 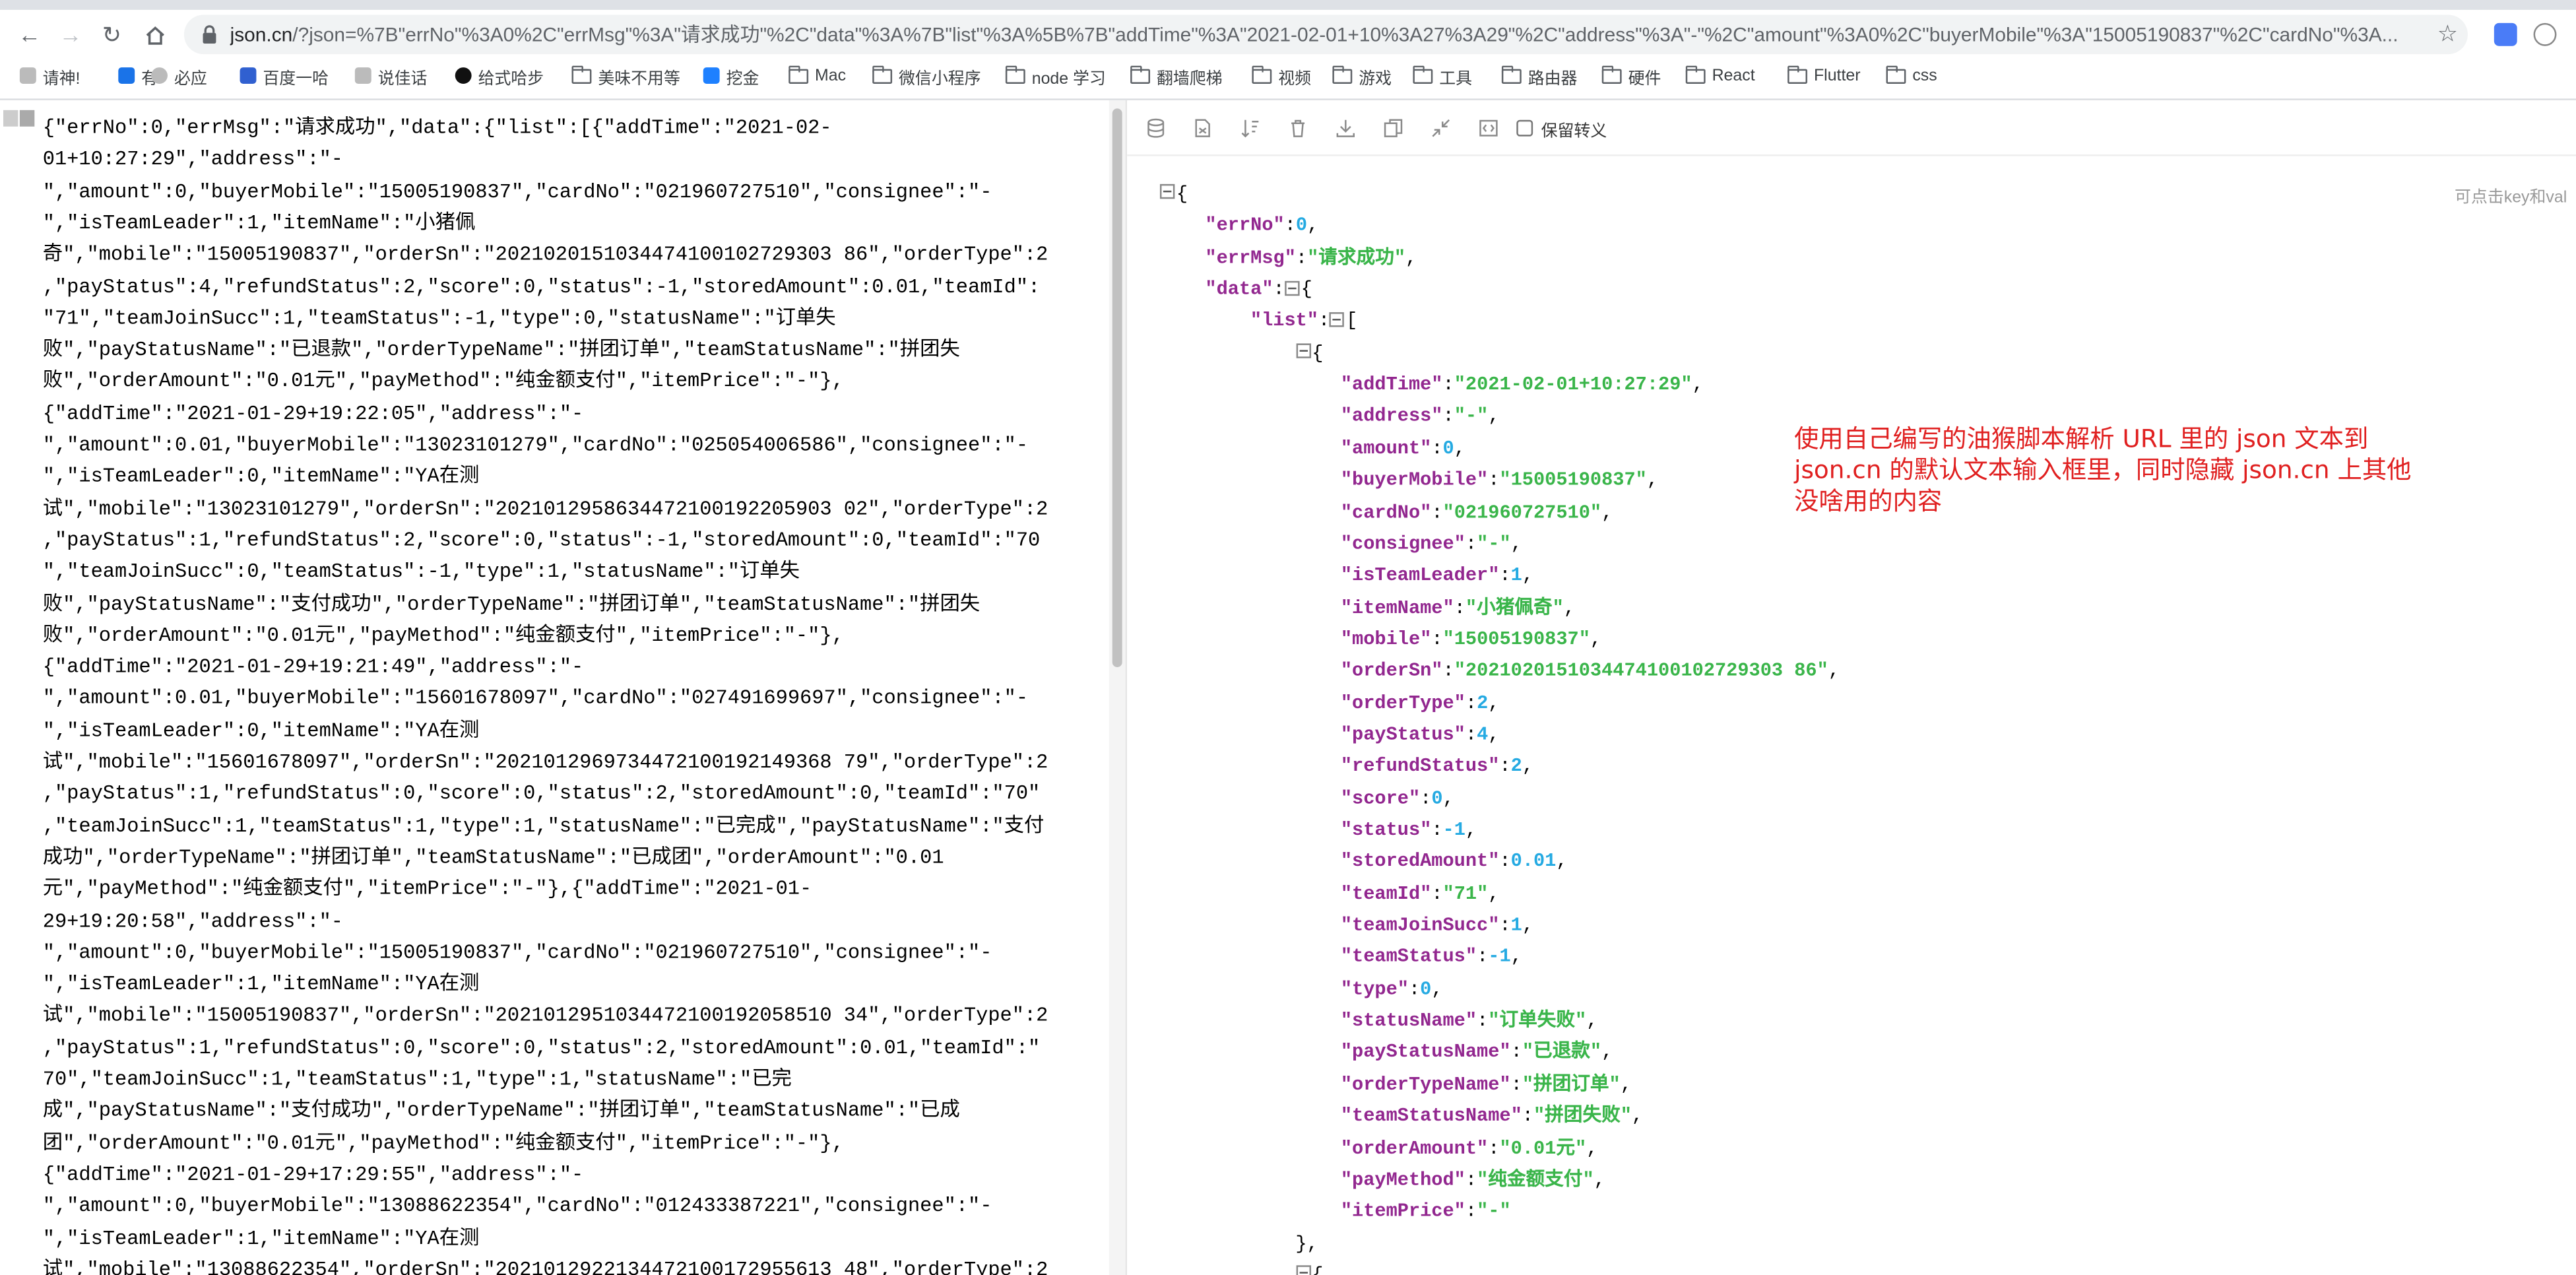 I want to click on json-tree-row: "orderType":2,, so click(x=1420, y=703).